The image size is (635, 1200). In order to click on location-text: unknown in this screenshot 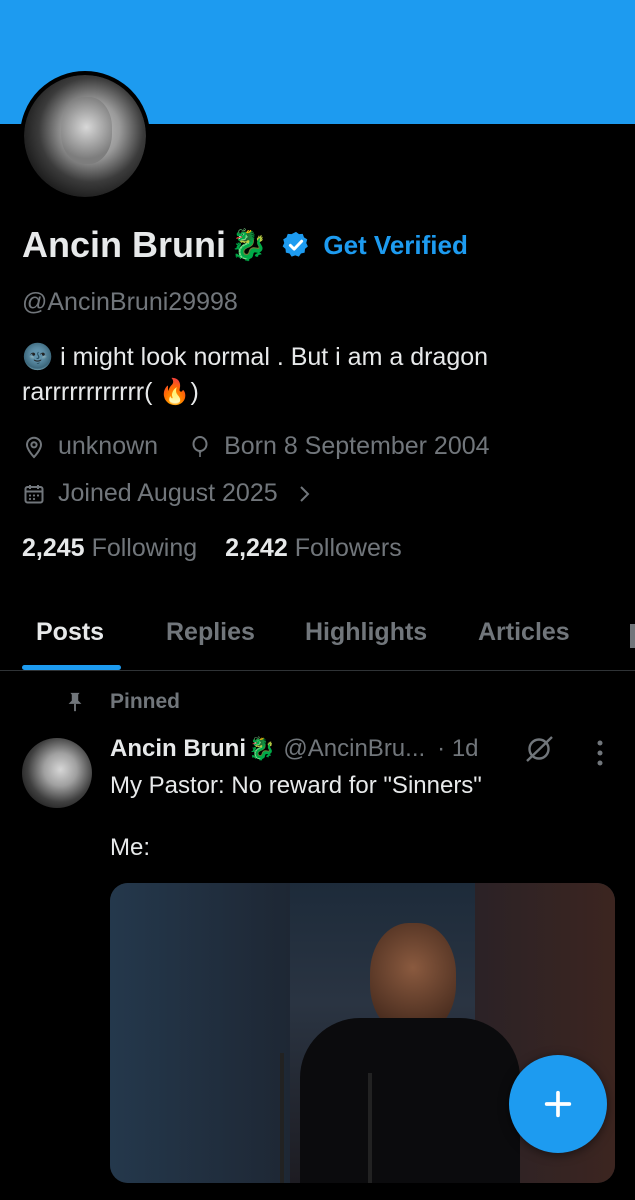, I will do `click(108, 446)`.